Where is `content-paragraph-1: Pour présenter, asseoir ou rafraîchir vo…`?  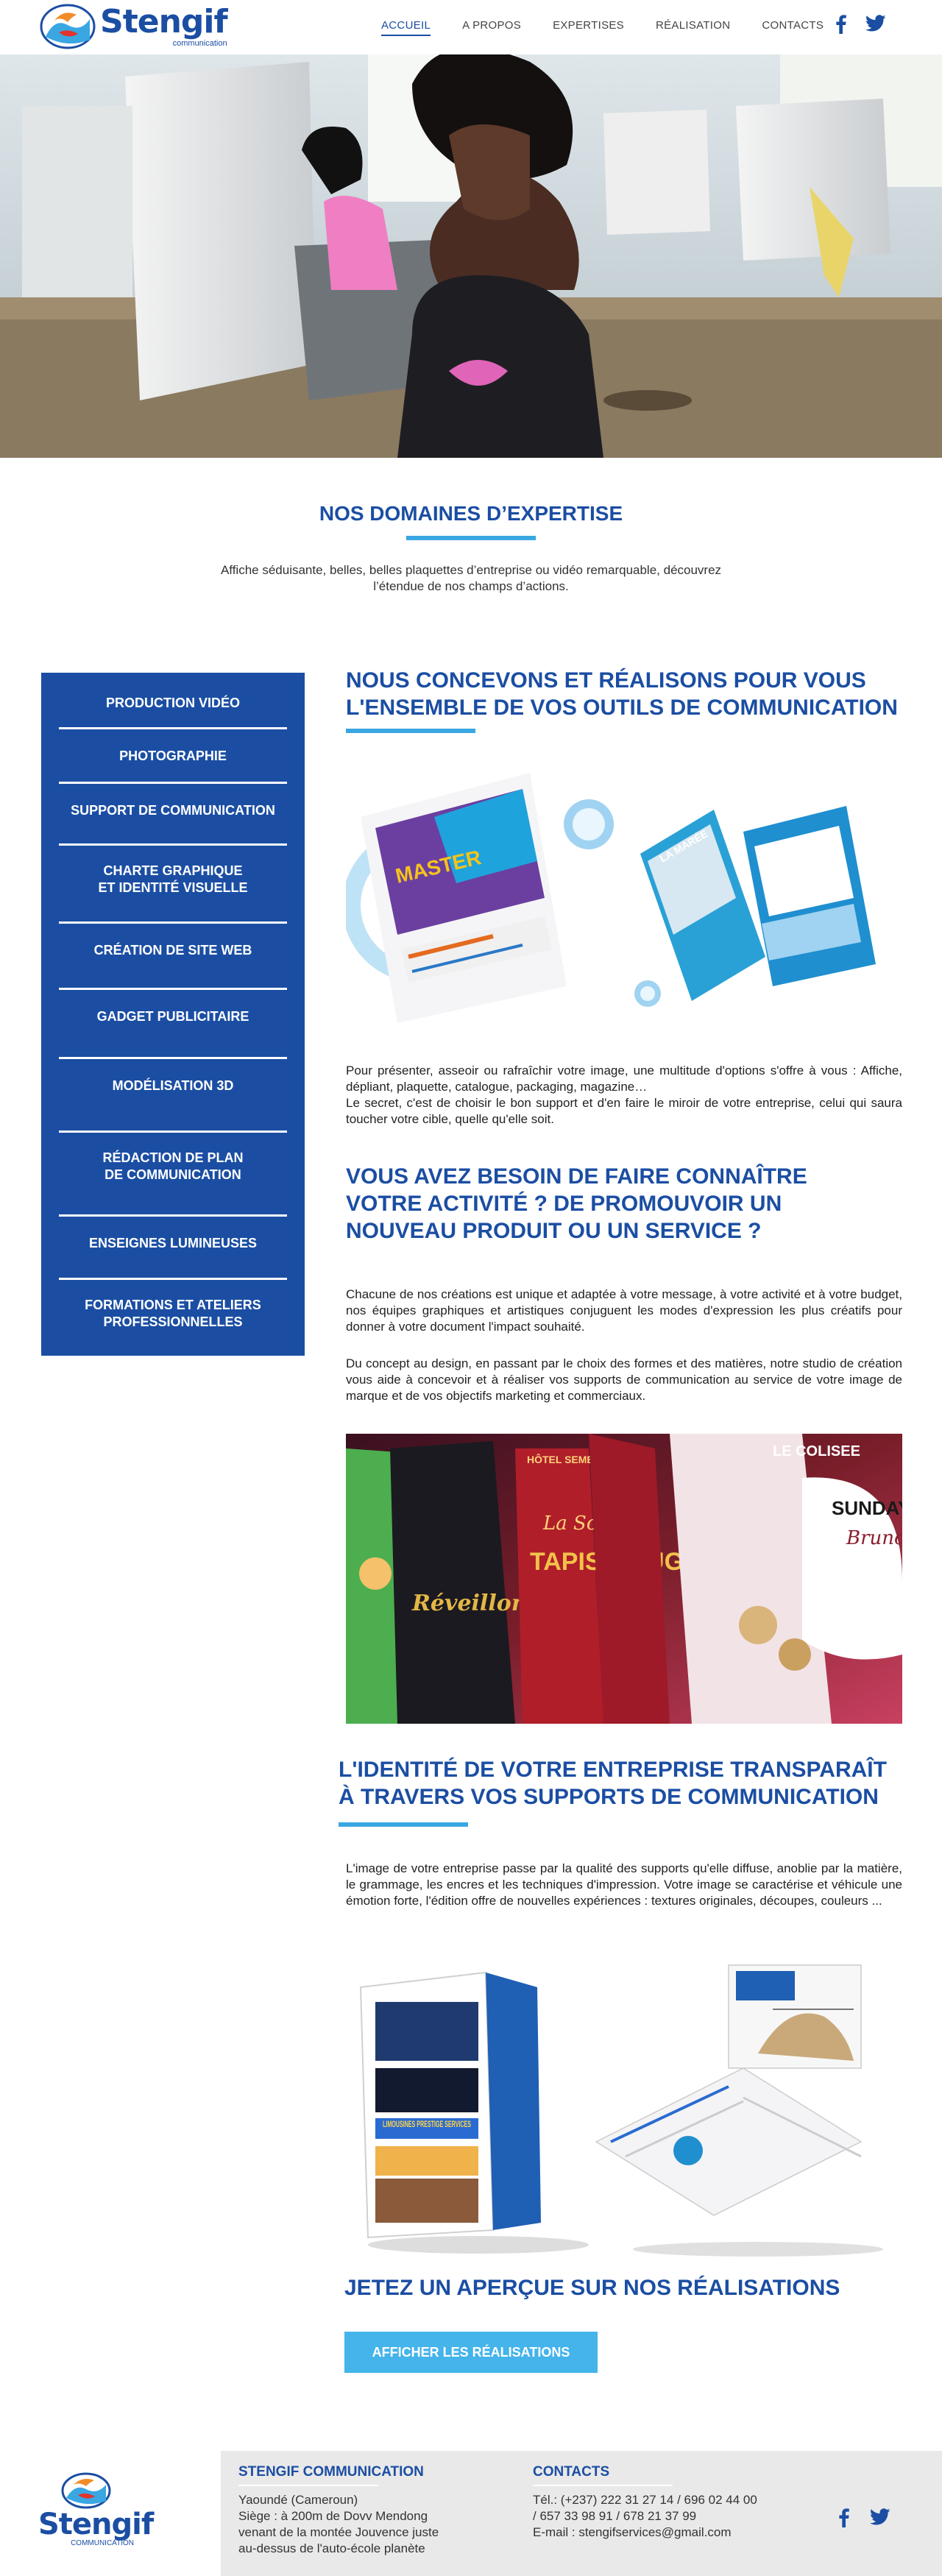
content-paragraph-1: Pour présenter, asseoir ou rafraîchir vo… is located at coordinates (624, 1095).